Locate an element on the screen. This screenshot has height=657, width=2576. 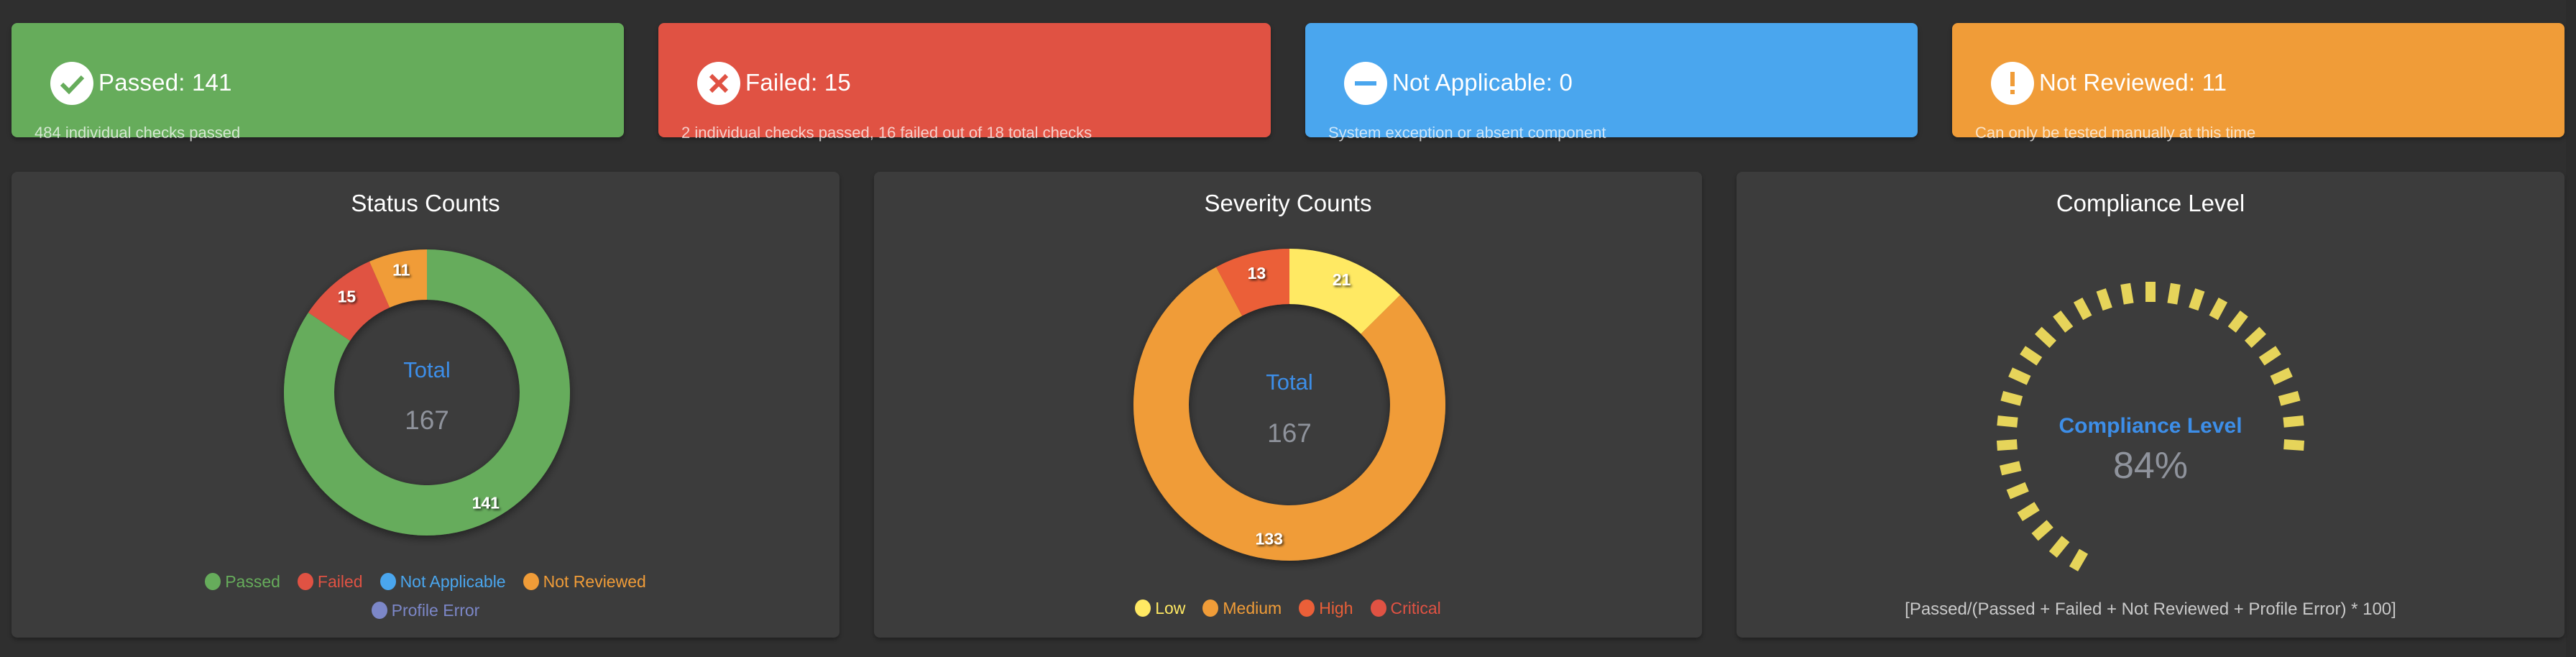
severity-center-label: Total is located at coordinates (1289, 382).